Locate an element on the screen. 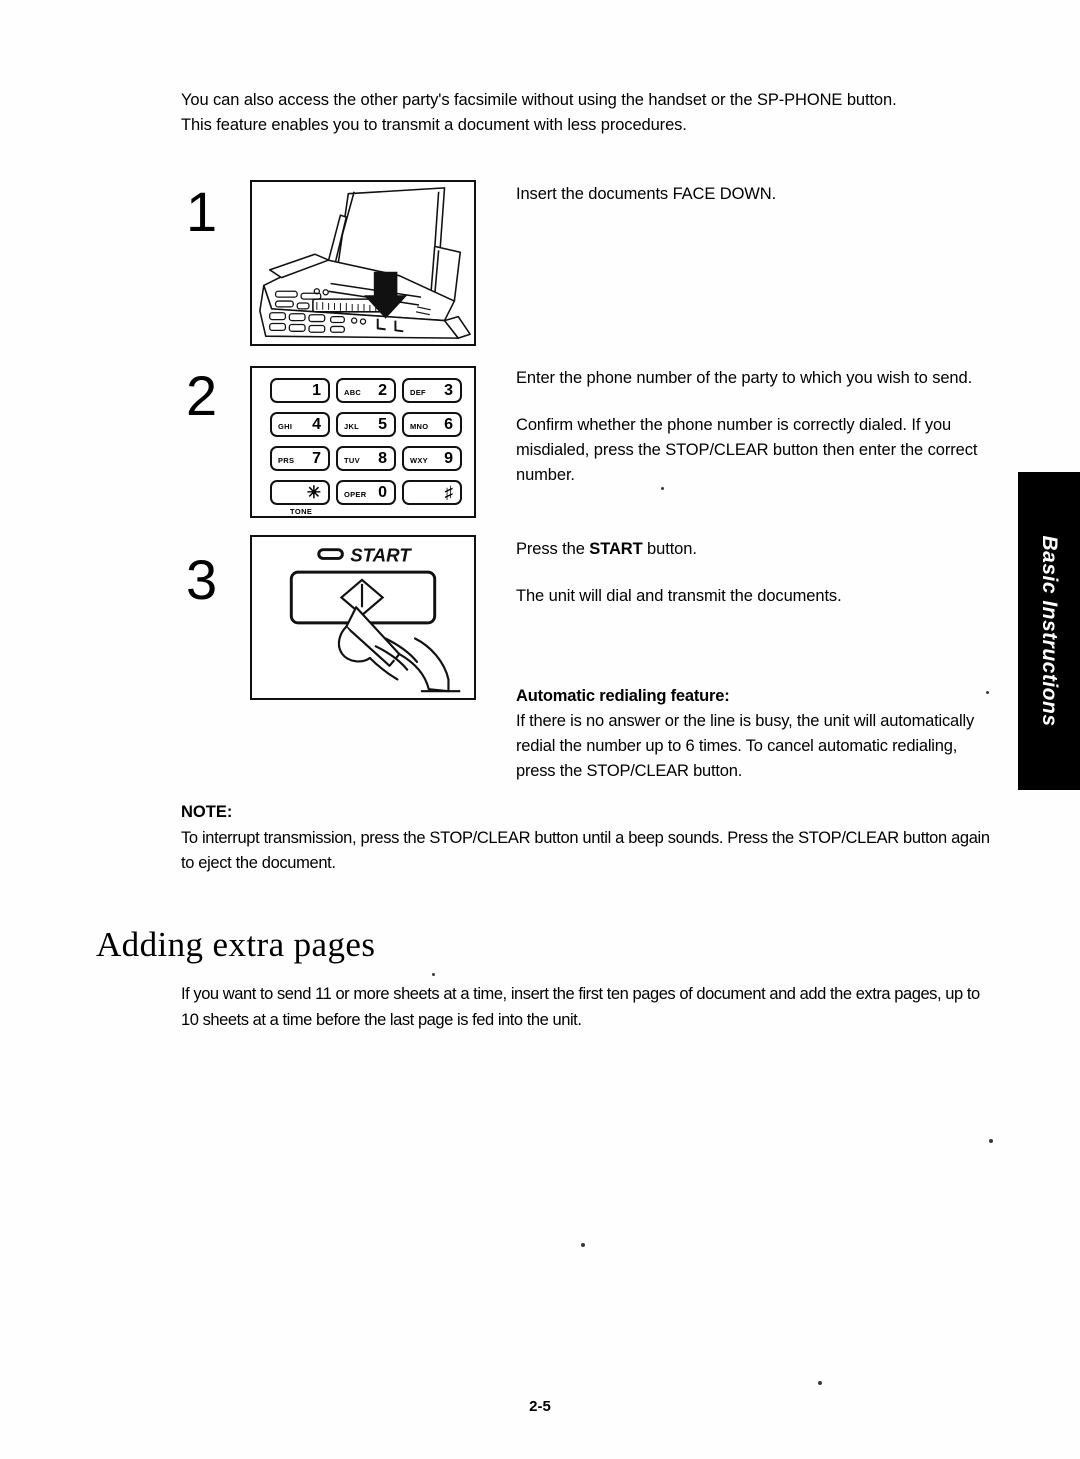 Image resolution: width=1080 pixels, height=1459 pixels. key-8-letters: TUV is located at coordinates (352, 460).